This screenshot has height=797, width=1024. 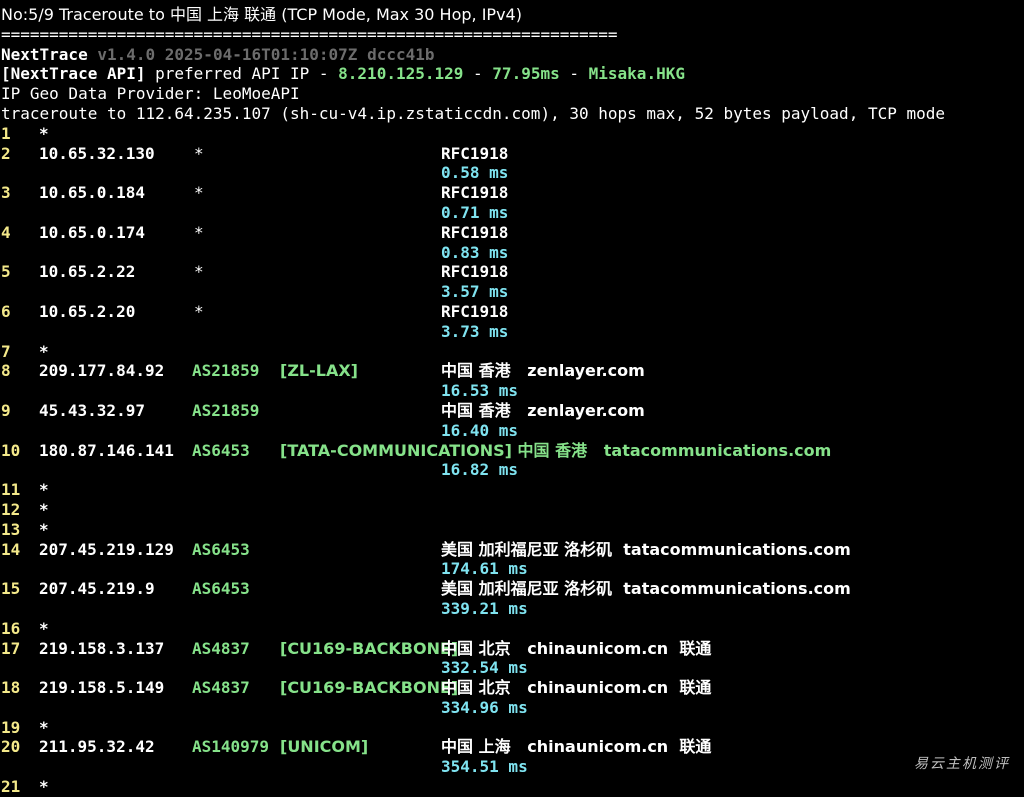 I want to click on hop-tag: [UNICOM], so click(x=324, y=747).